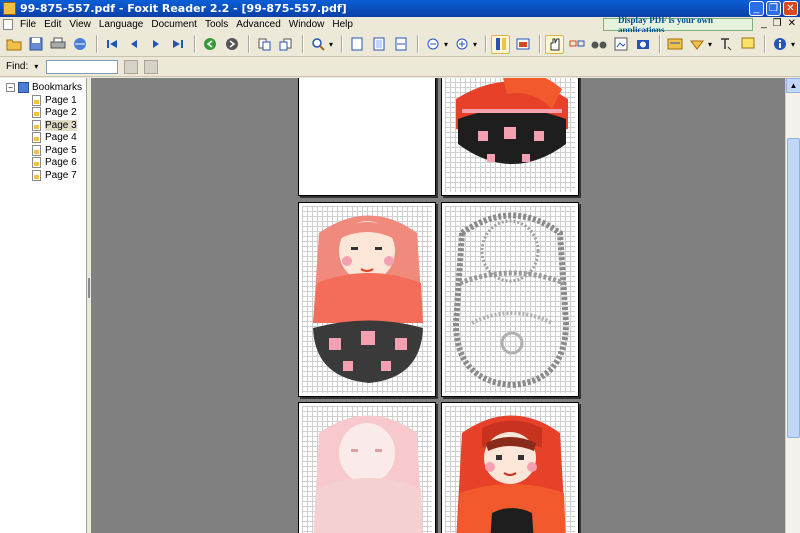 The width and height of the screenshot is (800, 533). I want to click on zoom-out-icon, so click(432, 44).